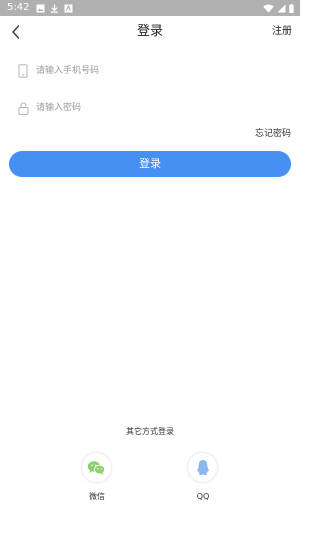  I want to click on qq-label: QQ, so click(203, 496).